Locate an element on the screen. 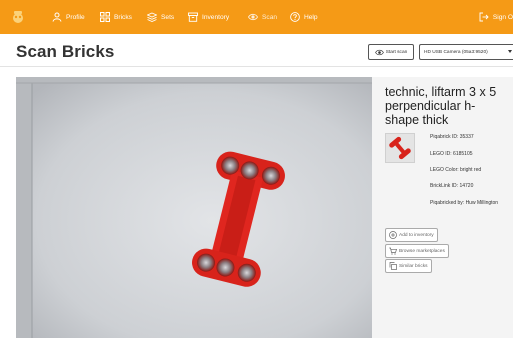 The height and width of the screenshot is (338, 513). sign-out-link: Sign O is located at coordinates (496, 17).